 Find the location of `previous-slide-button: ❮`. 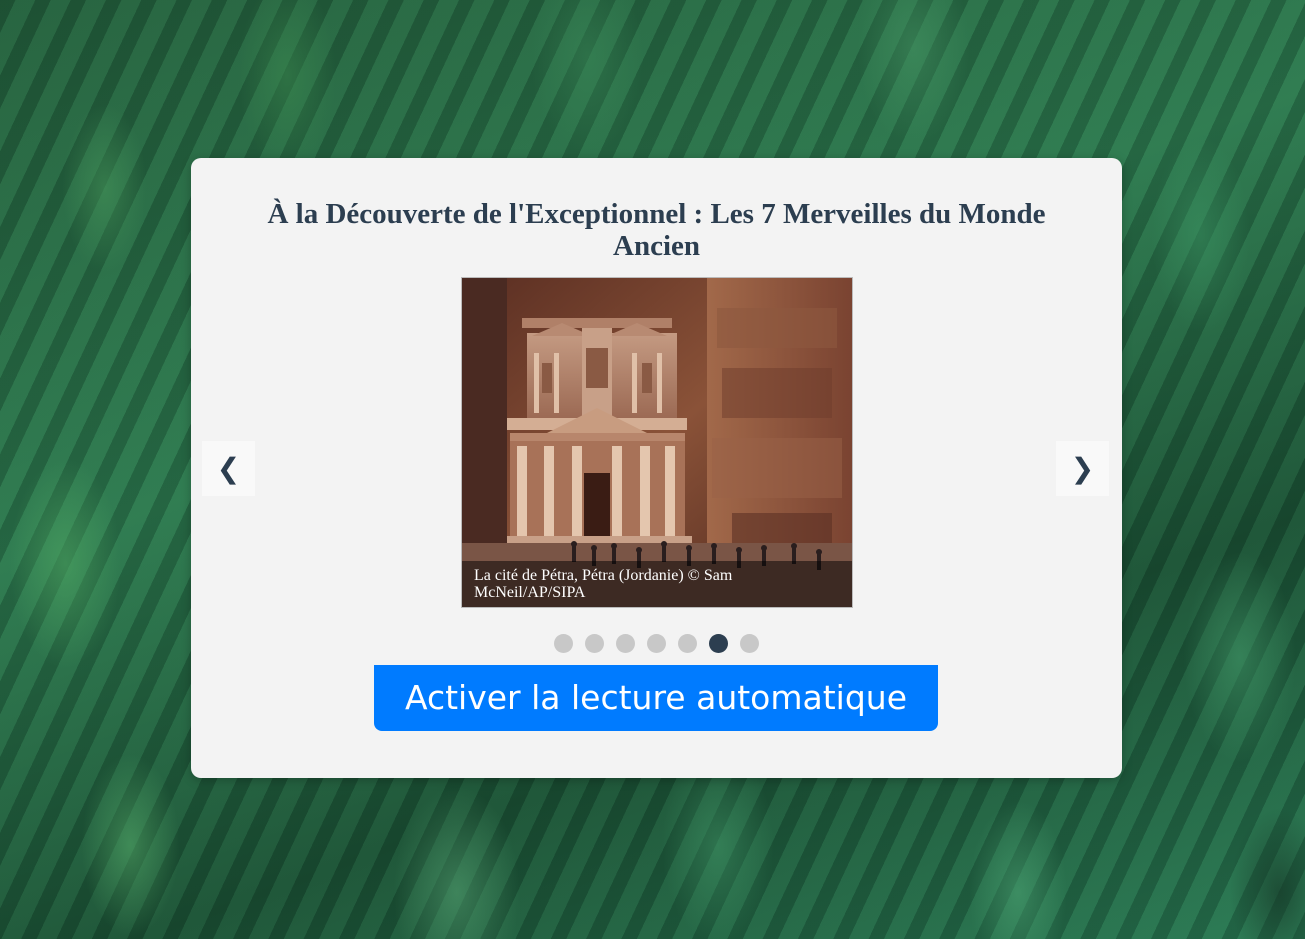

previous-slide-button: ❮ is located at coordinates (228, 468).